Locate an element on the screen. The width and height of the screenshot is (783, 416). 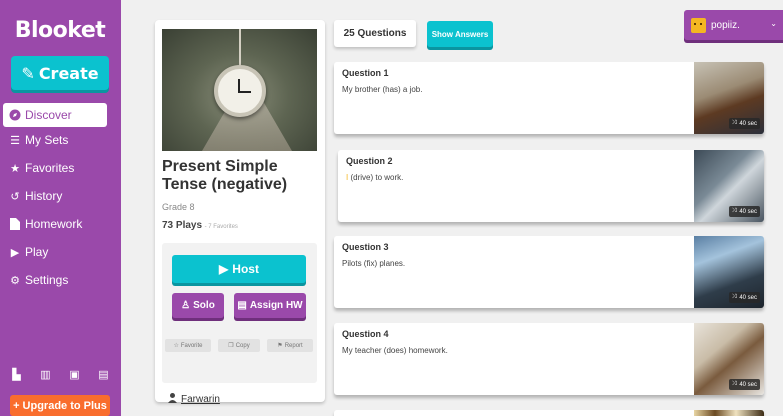
question-text: My teacher (does) homework. is located at coordinates (395, 350).